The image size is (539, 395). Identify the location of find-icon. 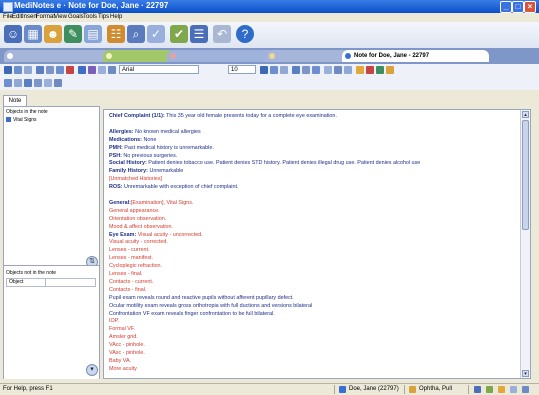
(28, 83).